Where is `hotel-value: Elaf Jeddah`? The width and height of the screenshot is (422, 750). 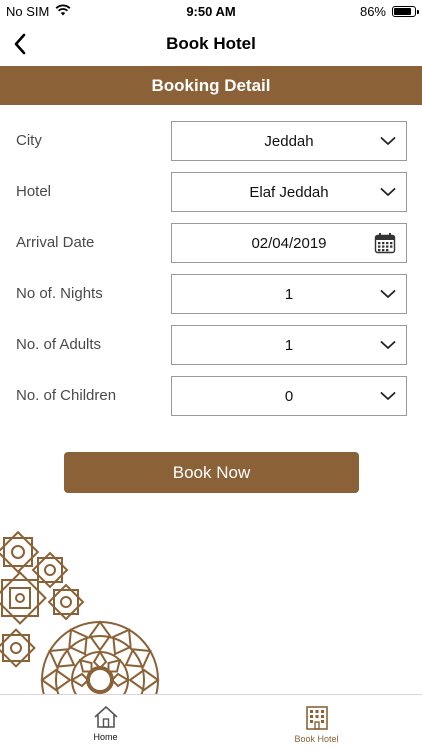
hotel-value: Elaf Jeddah is located at coordinates (289, 192).